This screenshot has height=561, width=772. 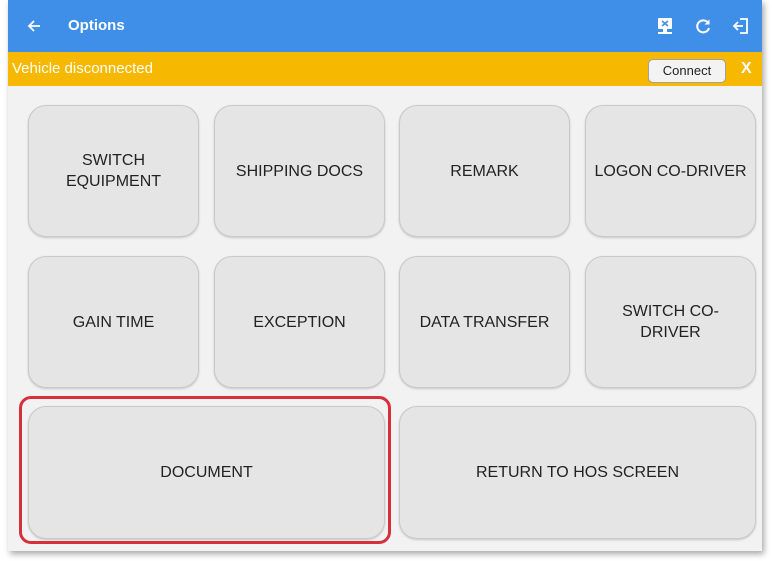 I want to click on page-title: Options, so click(x=96, y=25).